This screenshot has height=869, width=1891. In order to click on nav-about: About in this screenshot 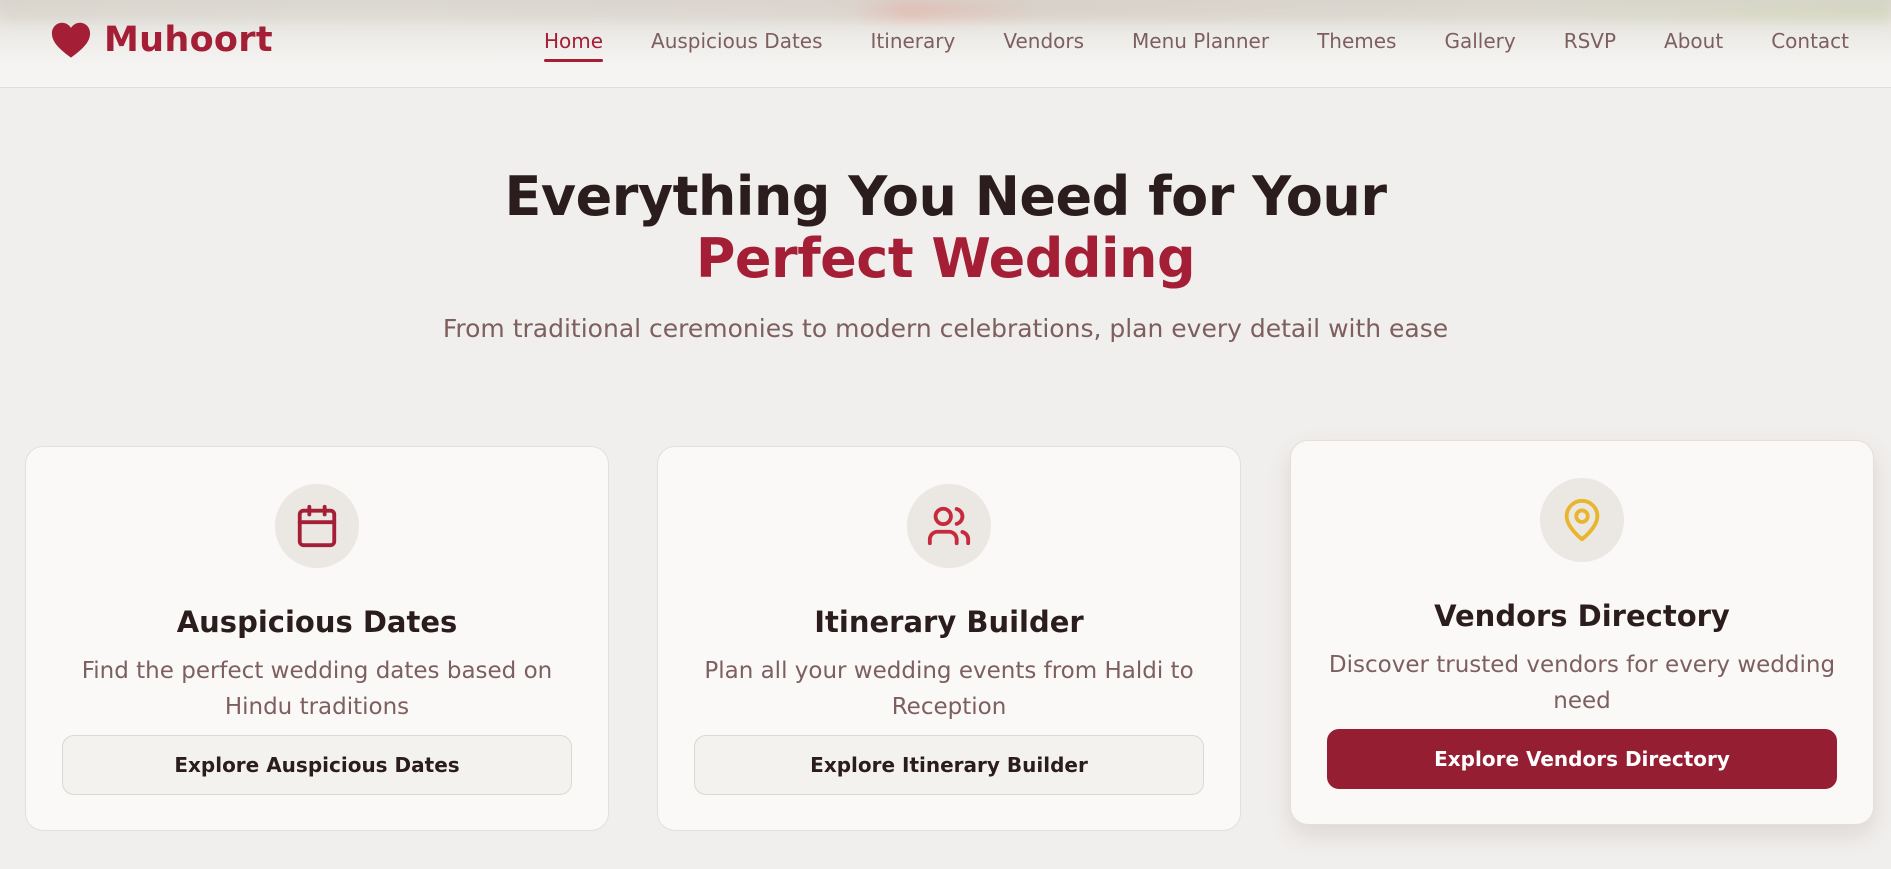, I will do `click(1693, 43)`.